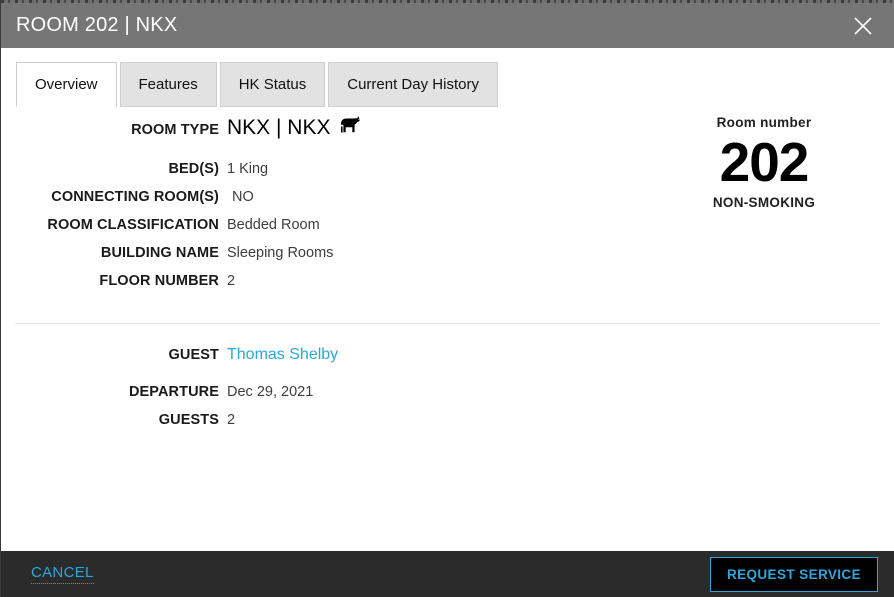 The height and width of the screenshot is (597, 894). I want to click on room-type-value-group: NKX | NKX, so click(294, 128).